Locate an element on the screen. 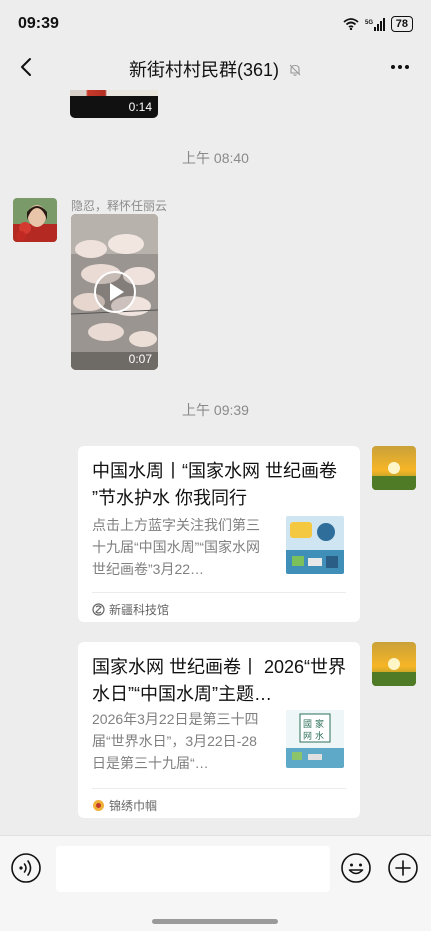  source-name: 新疆科技馆 is located at coordinates (139, 610).